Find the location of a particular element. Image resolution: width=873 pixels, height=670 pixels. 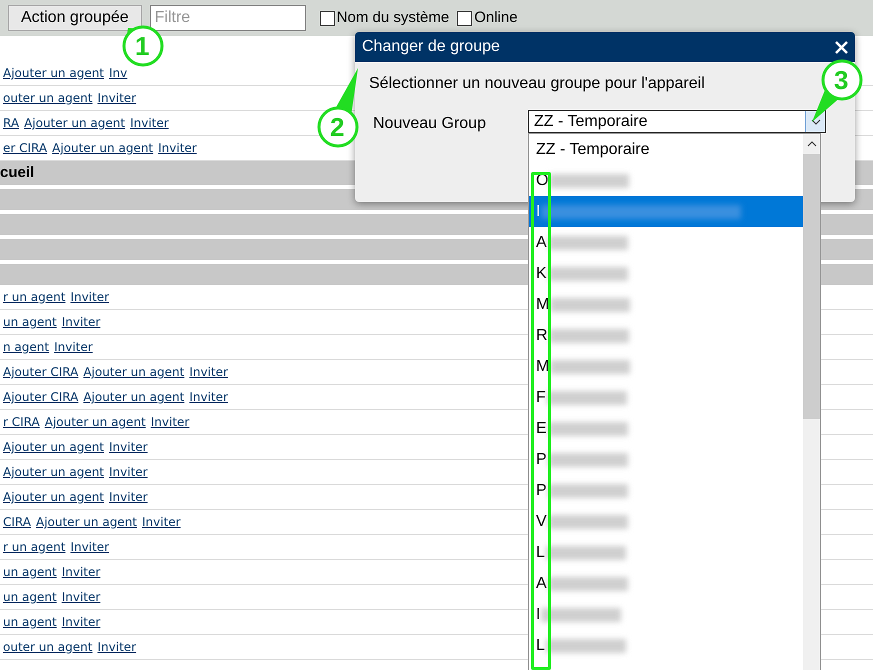

scrollbar is located at coordinates (811, 402).